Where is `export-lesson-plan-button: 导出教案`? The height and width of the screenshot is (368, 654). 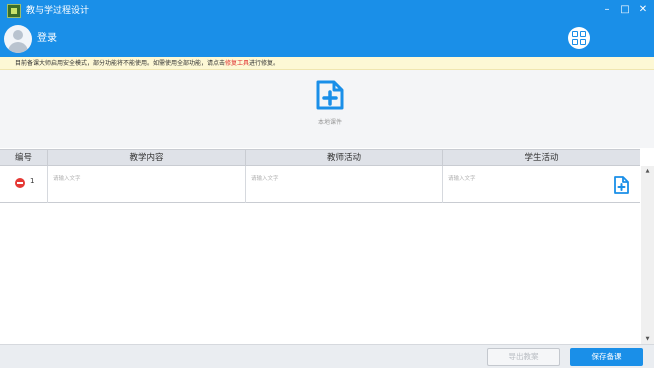 export-lesson-plan-button: 导出教案 is located at coordinates (523, 357).